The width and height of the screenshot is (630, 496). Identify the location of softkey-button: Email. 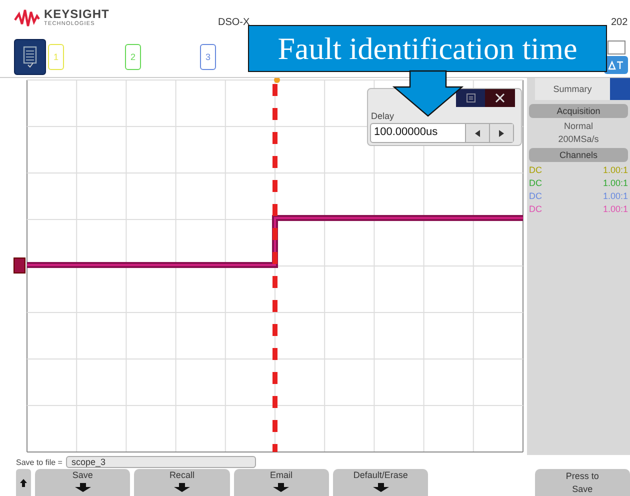
(281, 482).